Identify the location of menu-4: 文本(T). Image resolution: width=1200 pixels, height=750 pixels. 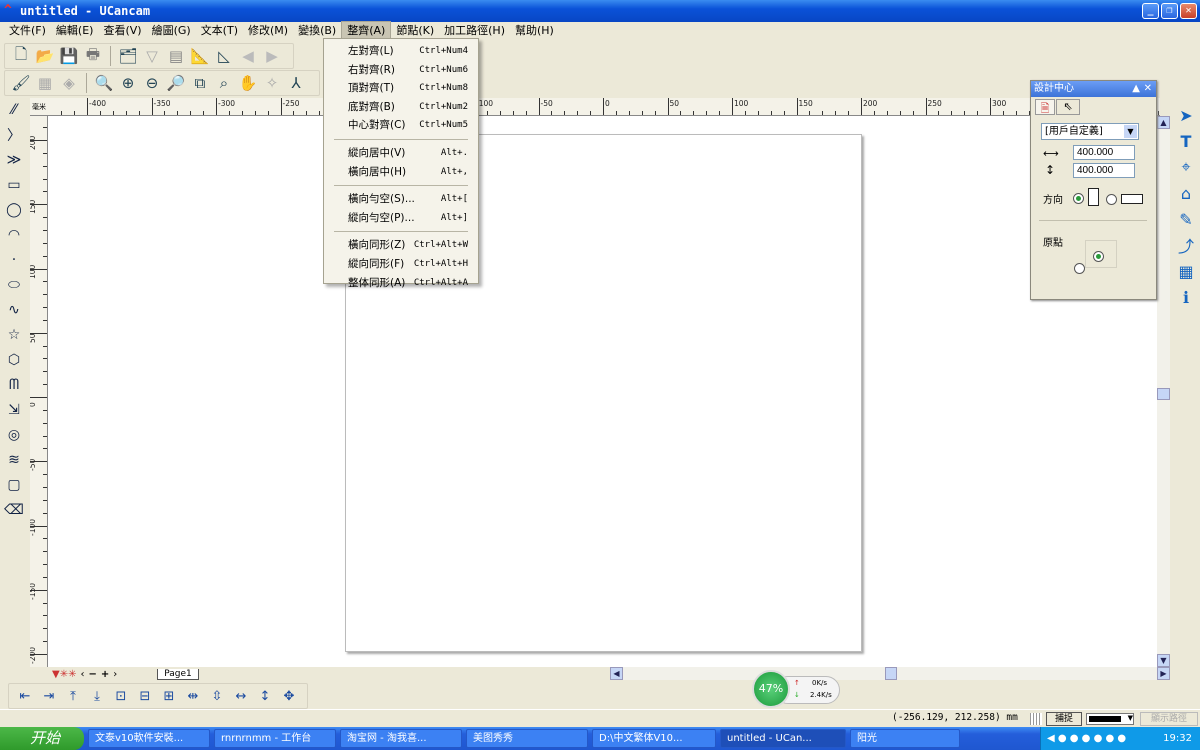
(219, 31).